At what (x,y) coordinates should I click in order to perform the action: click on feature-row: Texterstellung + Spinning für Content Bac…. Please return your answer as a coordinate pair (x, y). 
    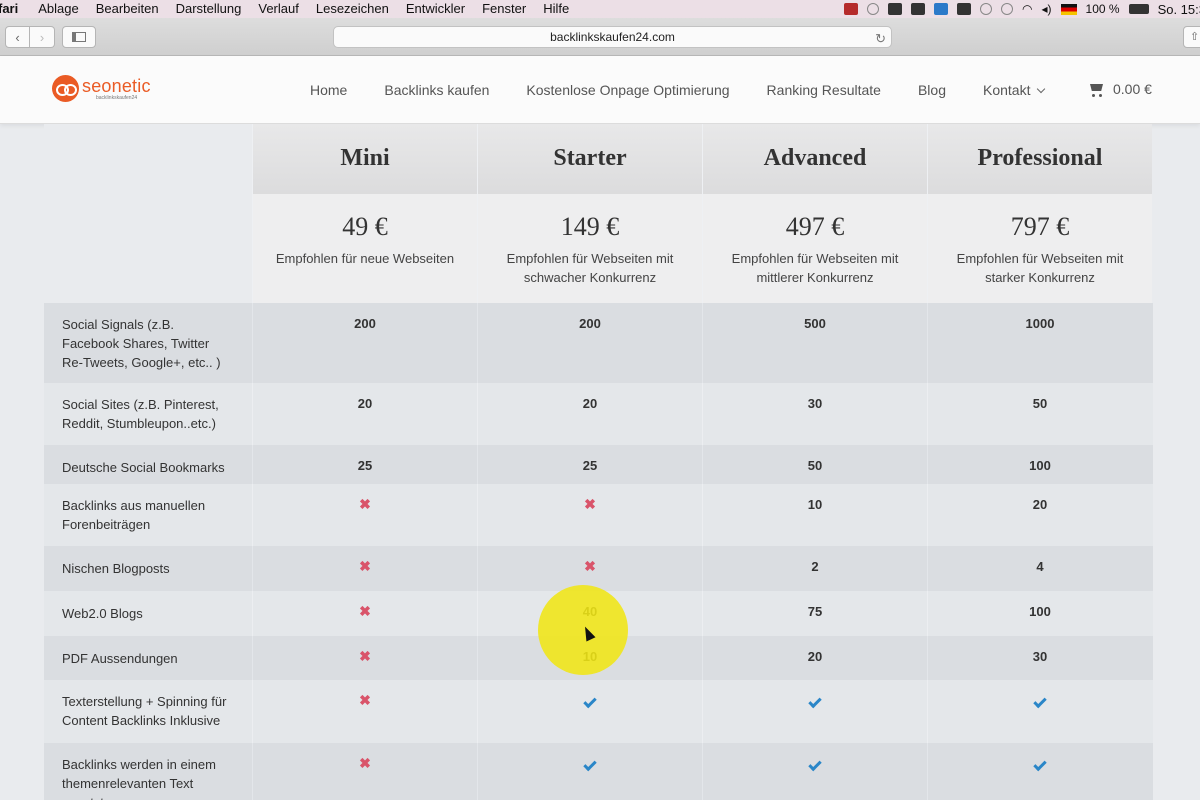
    Looking at the image, I should click on (598, 711).